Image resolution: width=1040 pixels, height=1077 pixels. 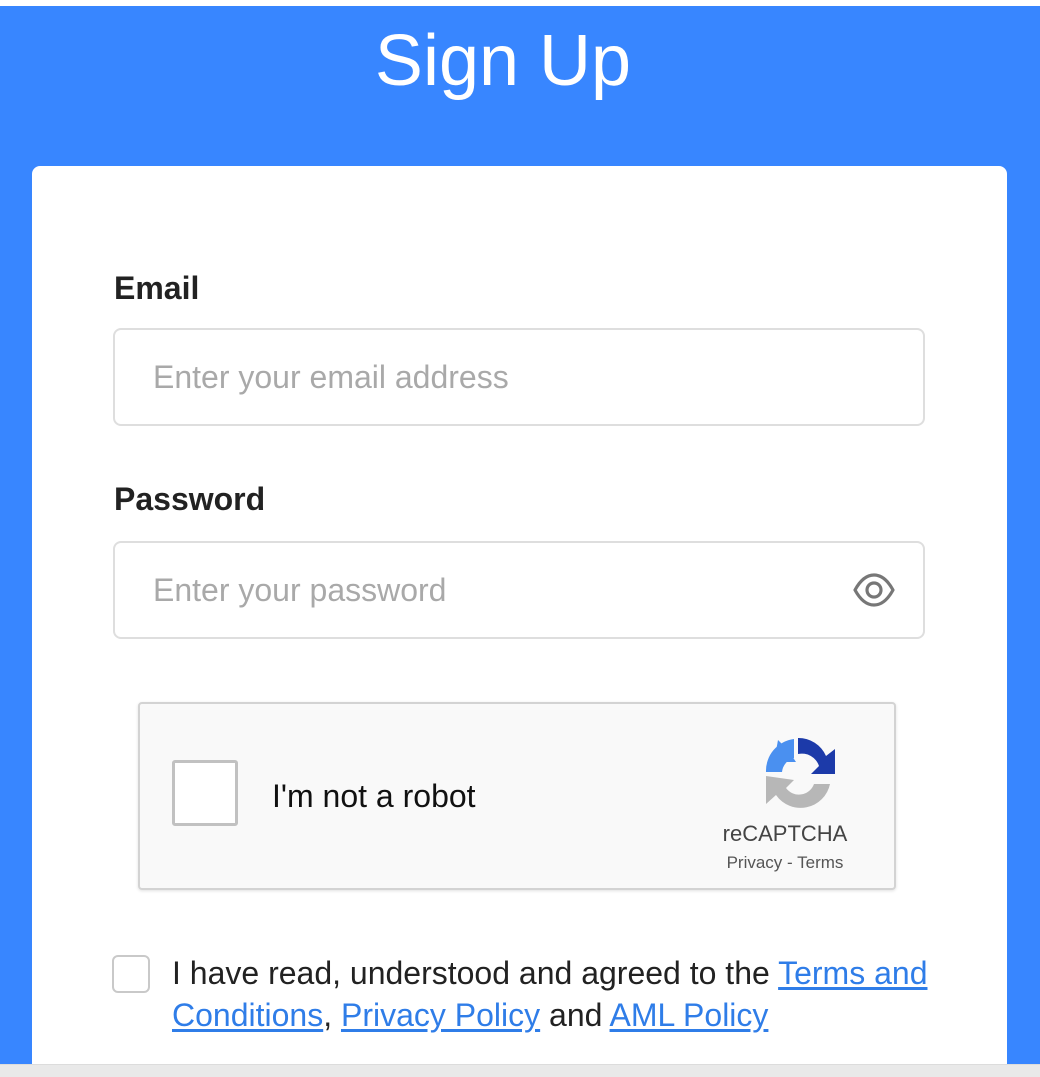 What do you see at coordinates (157, 288) in the screenshot?
I see `email-label: Email` at bounding box center [157, 288].